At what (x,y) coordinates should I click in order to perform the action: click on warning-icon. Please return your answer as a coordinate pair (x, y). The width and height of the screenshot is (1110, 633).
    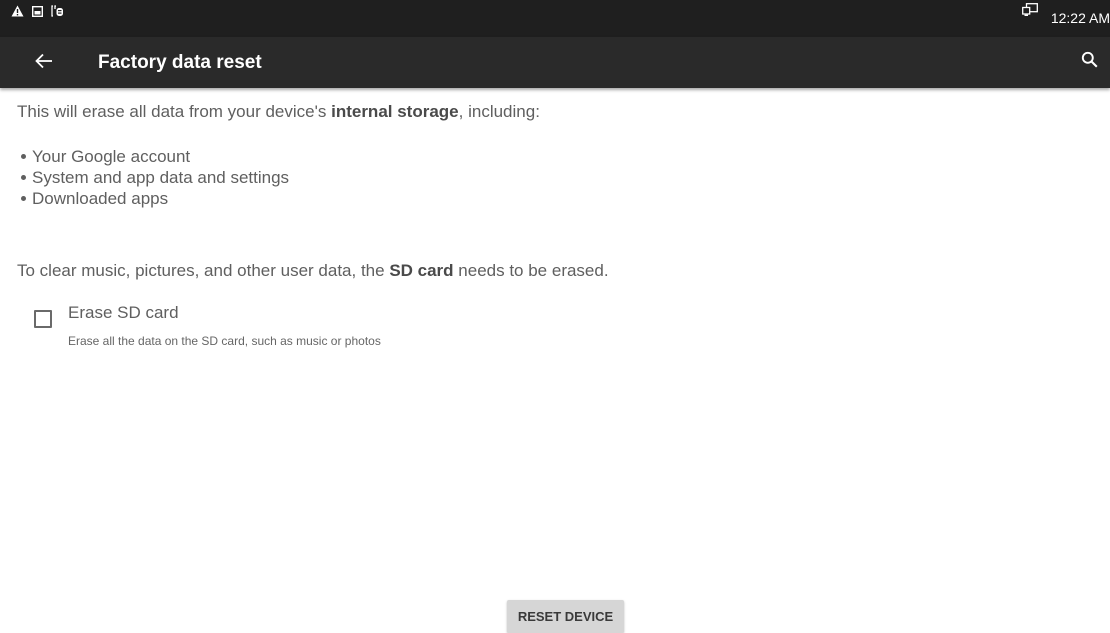
    Looking at the image, I should click on (17, 13).